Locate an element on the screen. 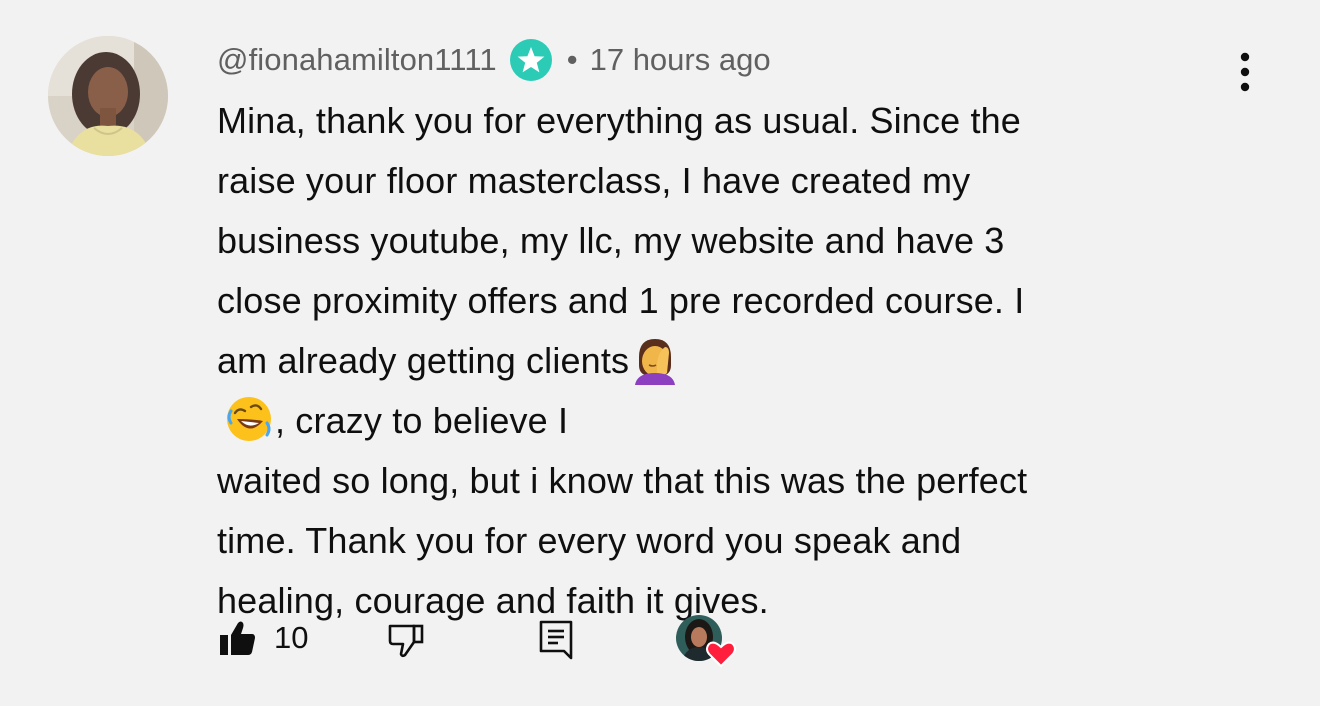 This screenshot has height=706, width=1320. comment-timestamp: 17 hours ago is located at coordinates (680, 60).